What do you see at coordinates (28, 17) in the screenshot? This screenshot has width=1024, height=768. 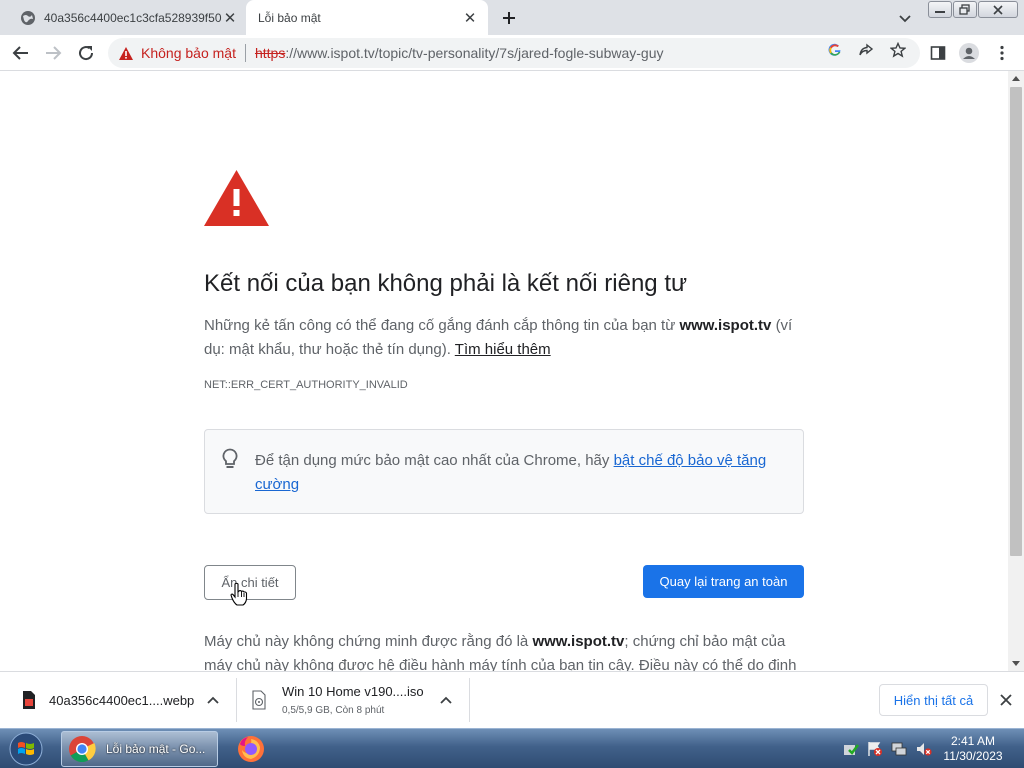 I see `globe-icon` at bounding box center [28, 17].